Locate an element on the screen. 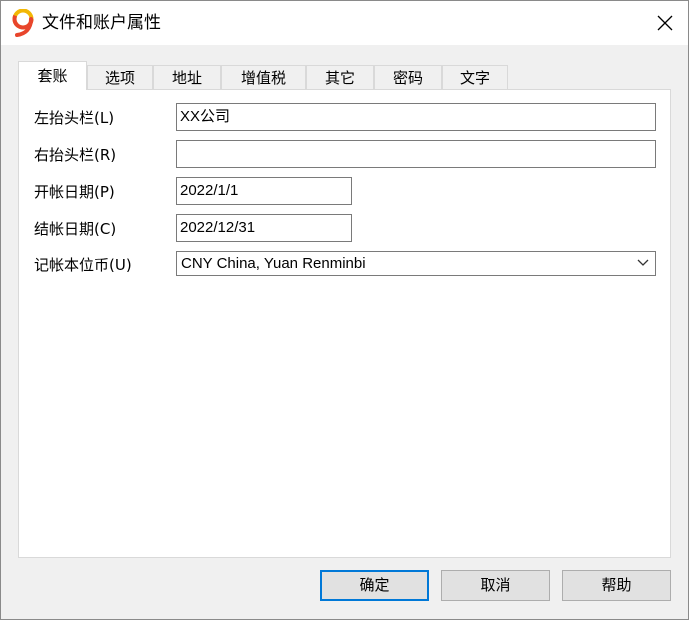  close-icon is located at coordinates (665, 23).